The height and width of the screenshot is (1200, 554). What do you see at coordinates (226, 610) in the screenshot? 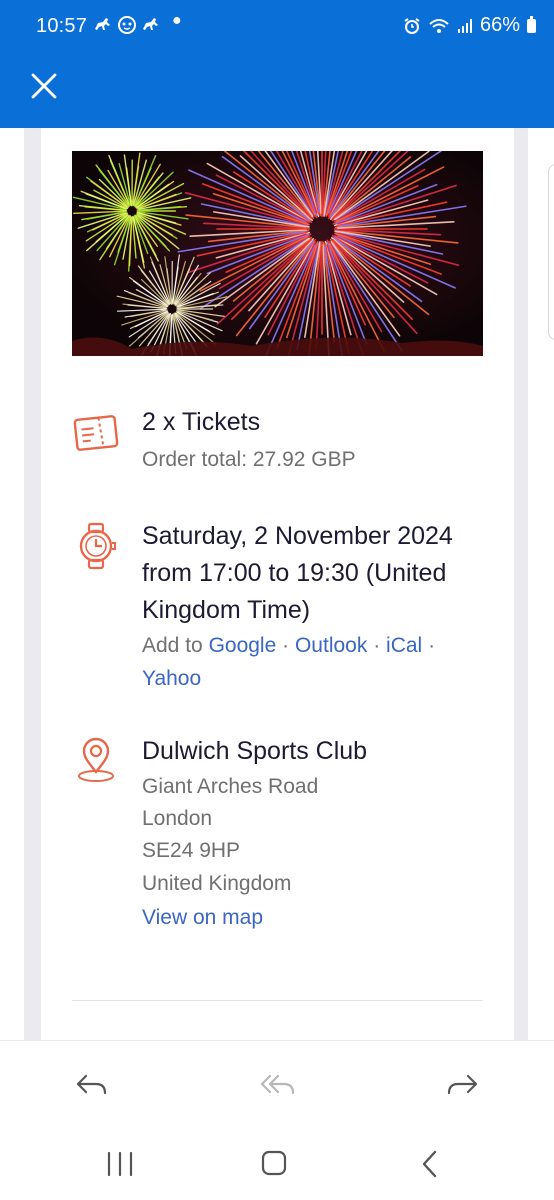
I see `event-date-line-3: Kingdom Time)` at bounding box center [226, 610].